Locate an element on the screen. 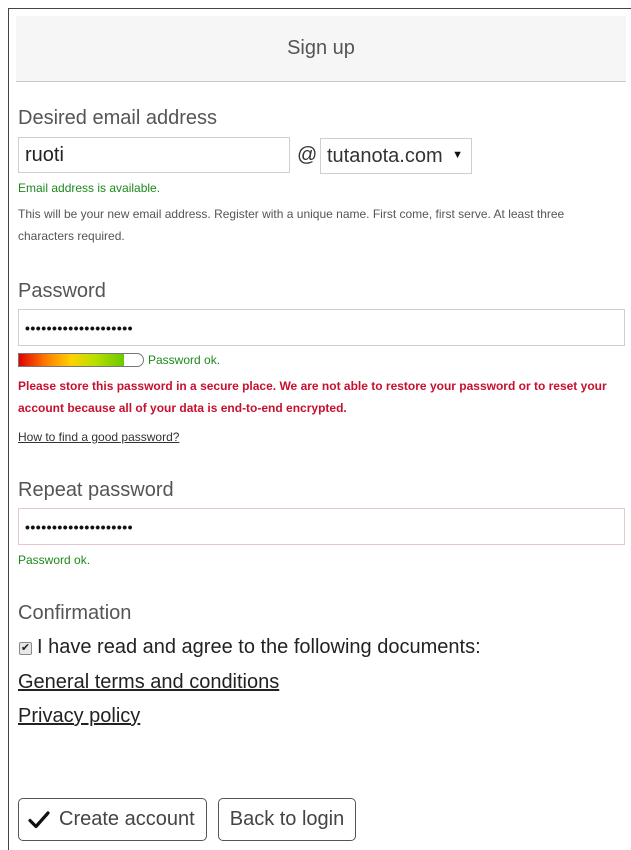 This screenshot has width=631, height=850. privacy-policy-link: Privacy policy is located at coordinates (79, 716).